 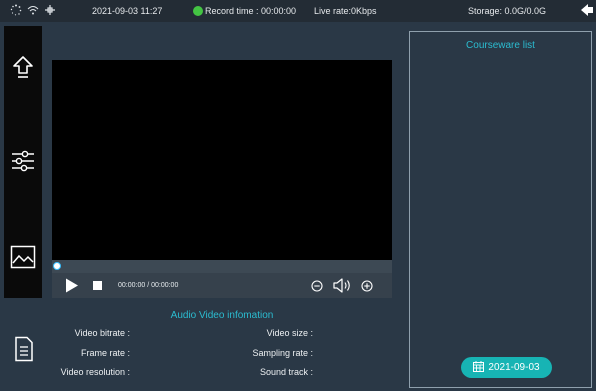 What do you see at coordinates (479, 366) in the screenshot?
I see `calendar-icon` at bounding box center [479, 366].